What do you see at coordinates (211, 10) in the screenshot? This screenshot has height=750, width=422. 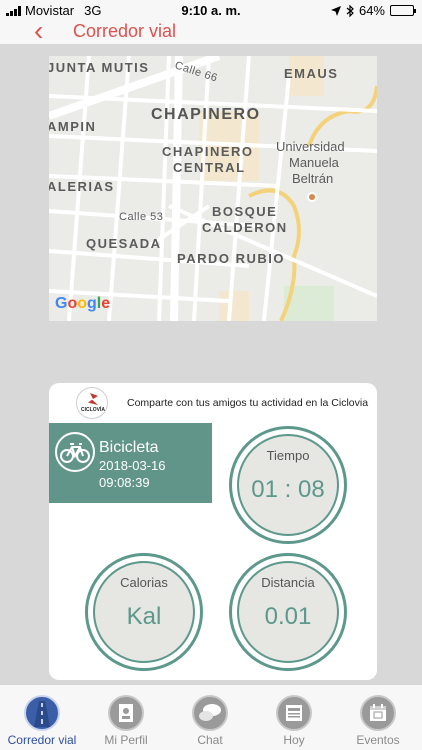 I see `status-bar: Movistar 3G 9:10 a. m. 64%` at bounding box center [211, 10].